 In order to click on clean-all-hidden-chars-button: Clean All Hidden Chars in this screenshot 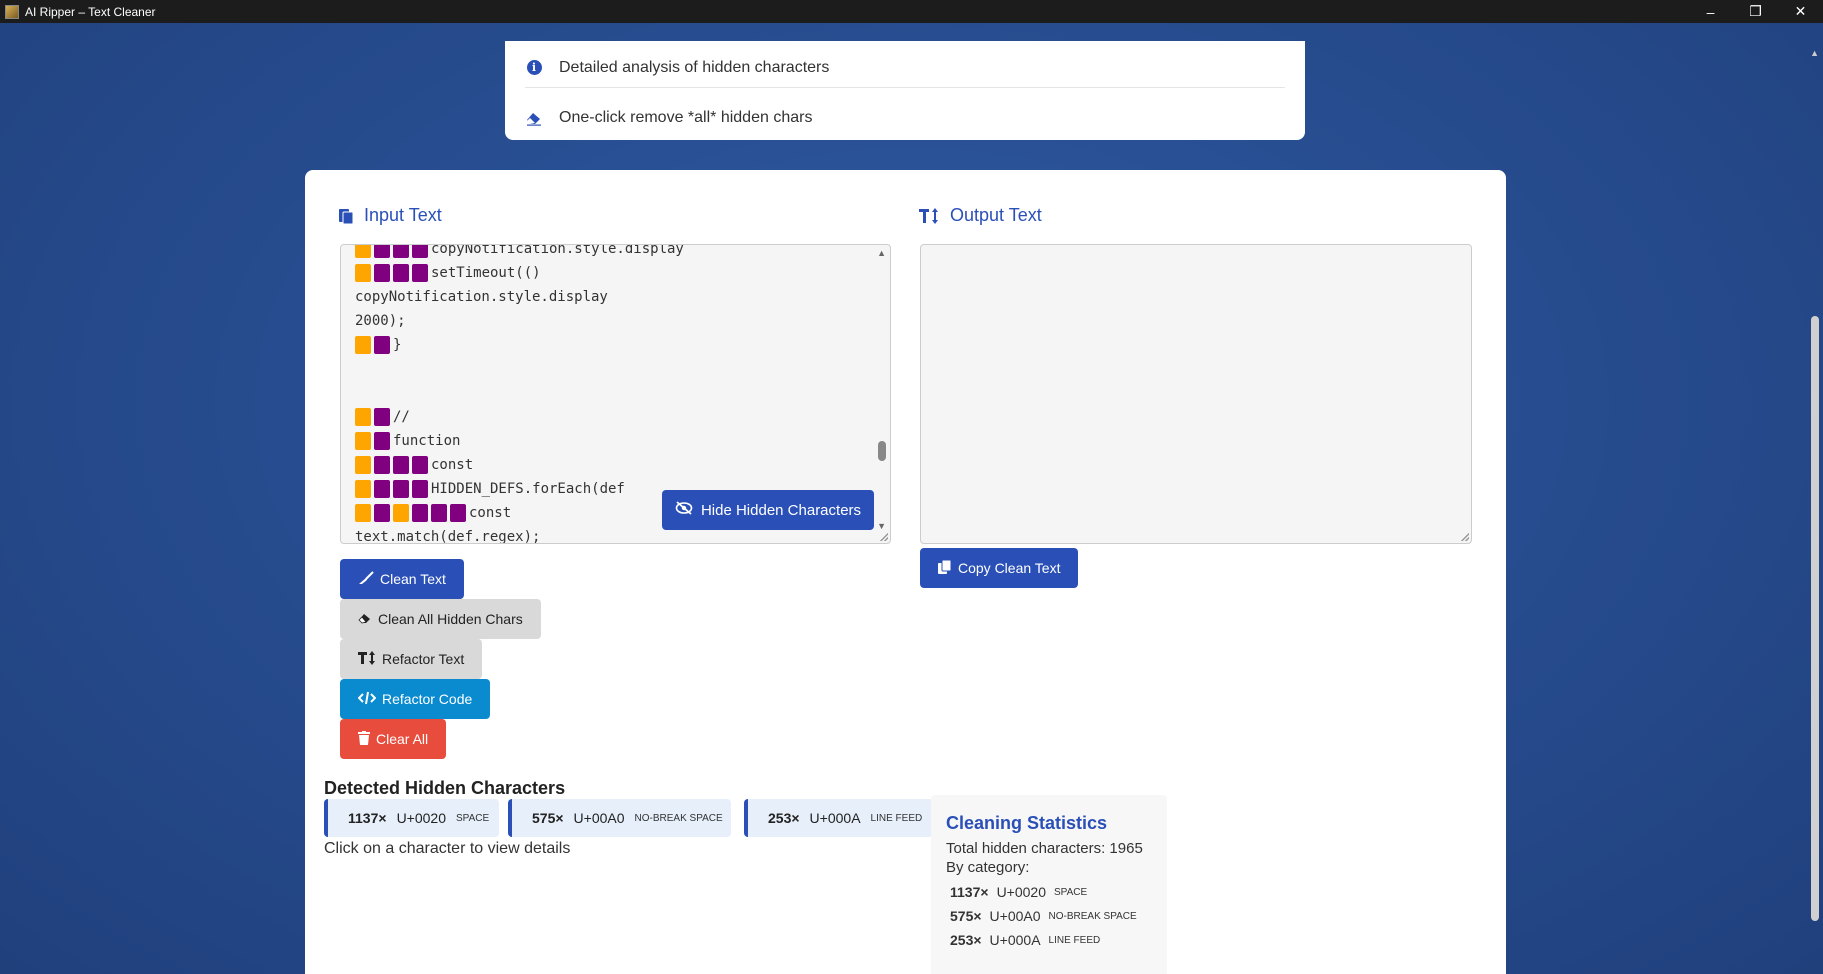, I will do `click(440, 619)`.